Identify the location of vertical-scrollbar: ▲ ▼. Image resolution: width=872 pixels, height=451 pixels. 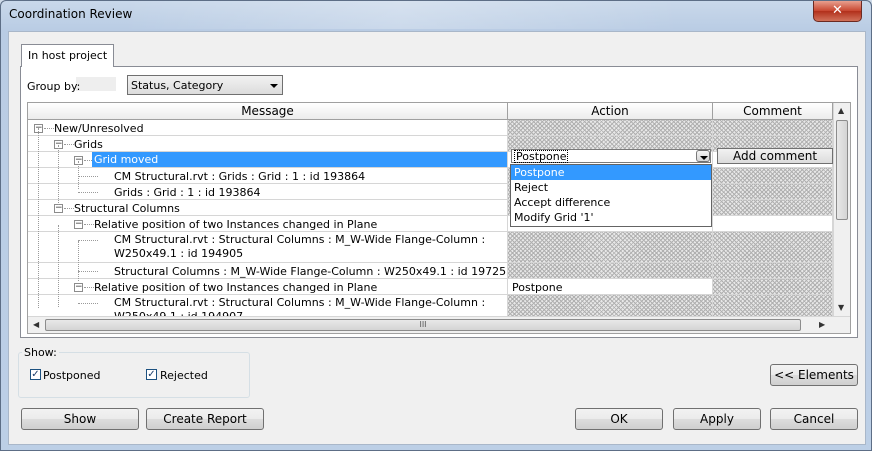
(841, 209).